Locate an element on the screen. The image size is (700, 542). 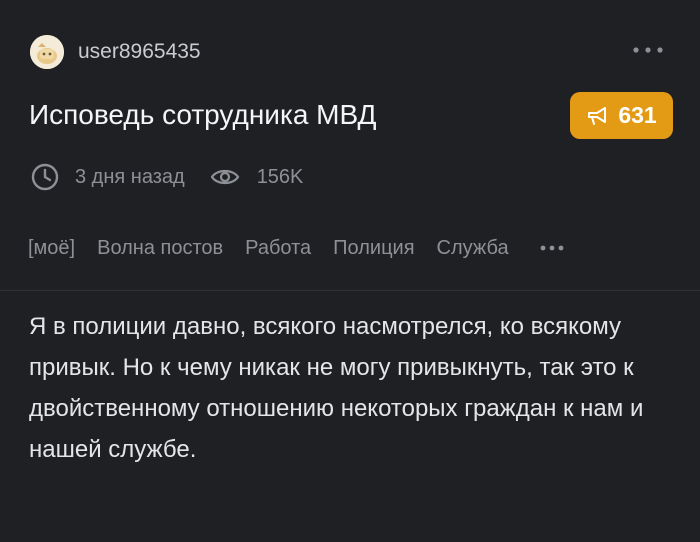
post-title: Исповедь сотрудника МВД is located at coordinates (203, 115).